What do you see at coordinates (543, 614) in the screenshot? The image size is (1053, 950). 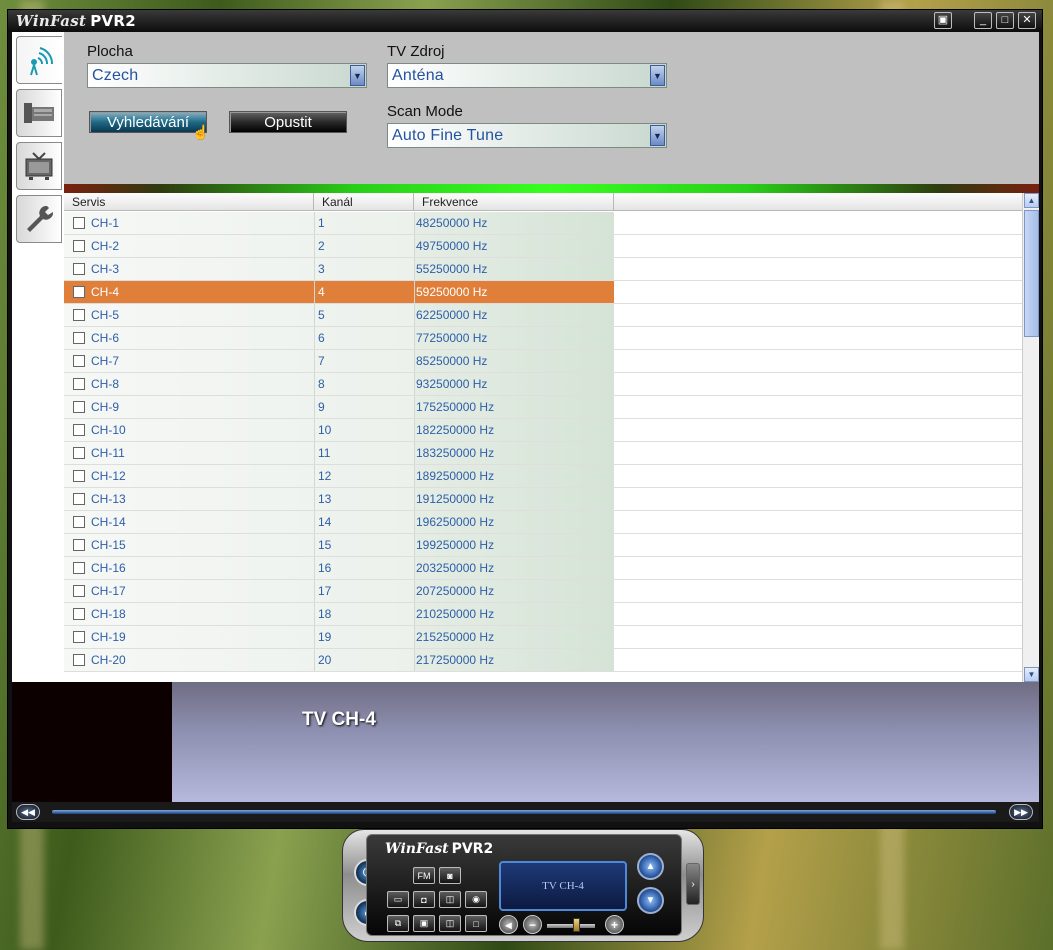 I see `table-row: CH-18 18 210250000 Hz` at bounding box center [543, 614].